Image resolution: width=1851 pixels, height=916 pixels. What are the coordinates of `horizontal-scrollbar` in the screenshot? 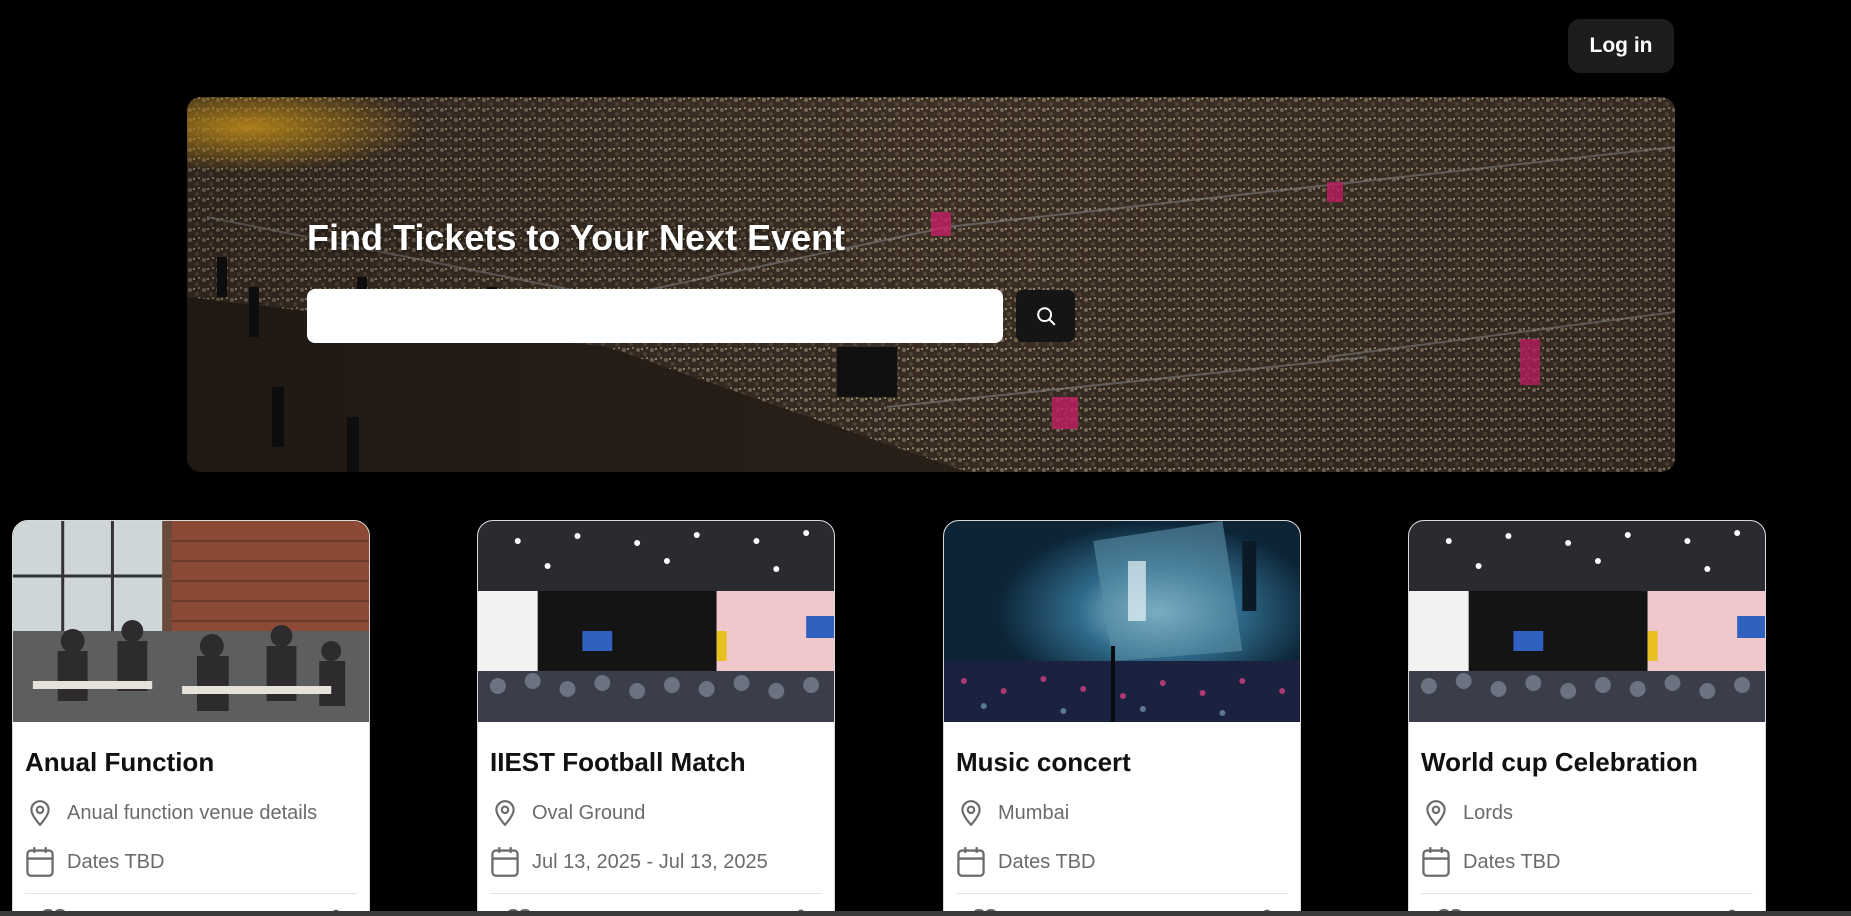 It's located at (925, 913).